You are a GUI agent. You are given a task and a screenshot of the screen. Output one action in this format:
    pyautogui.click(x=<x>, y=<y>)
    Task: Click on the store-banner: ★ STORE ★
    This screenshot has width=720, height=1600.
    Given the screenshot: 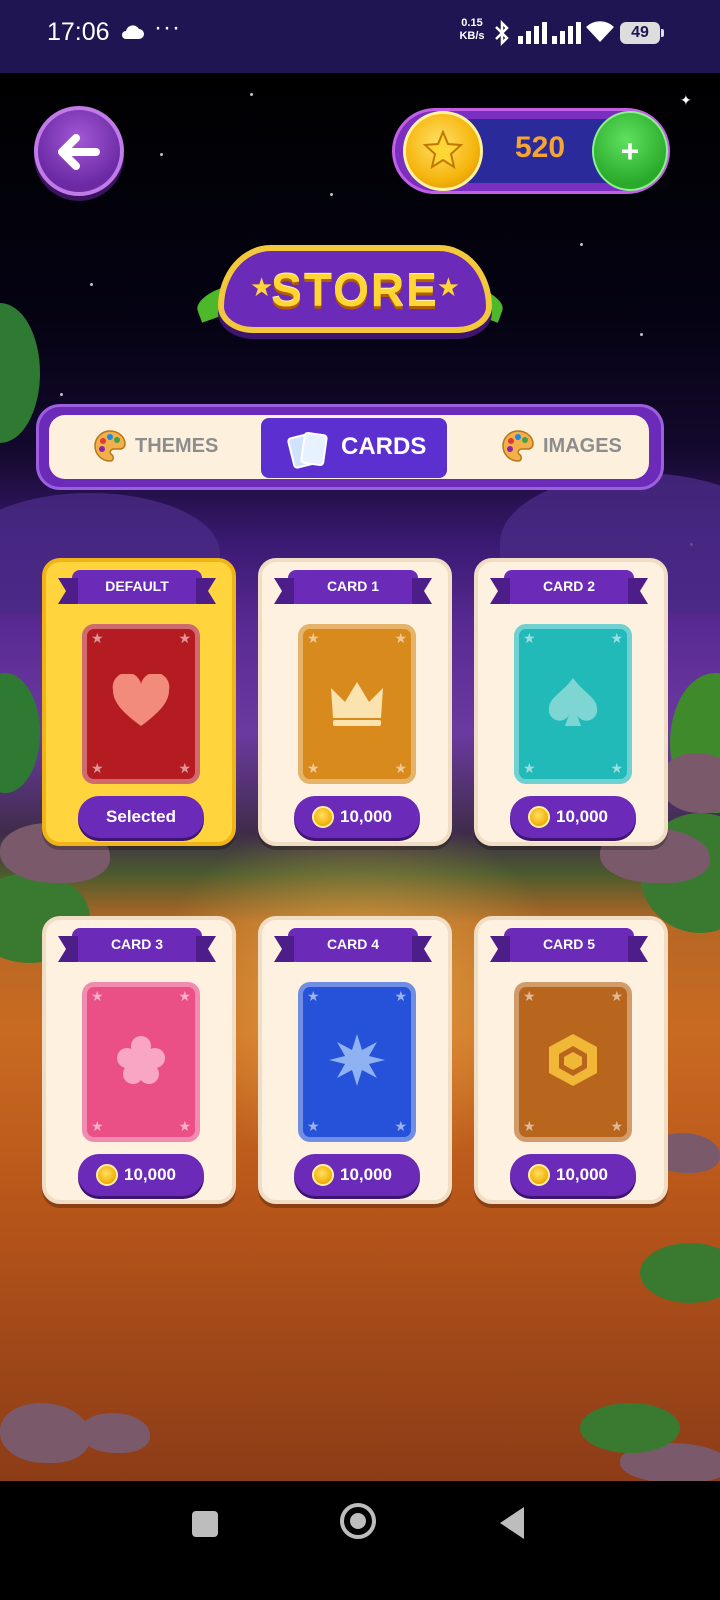 What is the action you would take?
    pyautogui.click(x=355, y=289)
    